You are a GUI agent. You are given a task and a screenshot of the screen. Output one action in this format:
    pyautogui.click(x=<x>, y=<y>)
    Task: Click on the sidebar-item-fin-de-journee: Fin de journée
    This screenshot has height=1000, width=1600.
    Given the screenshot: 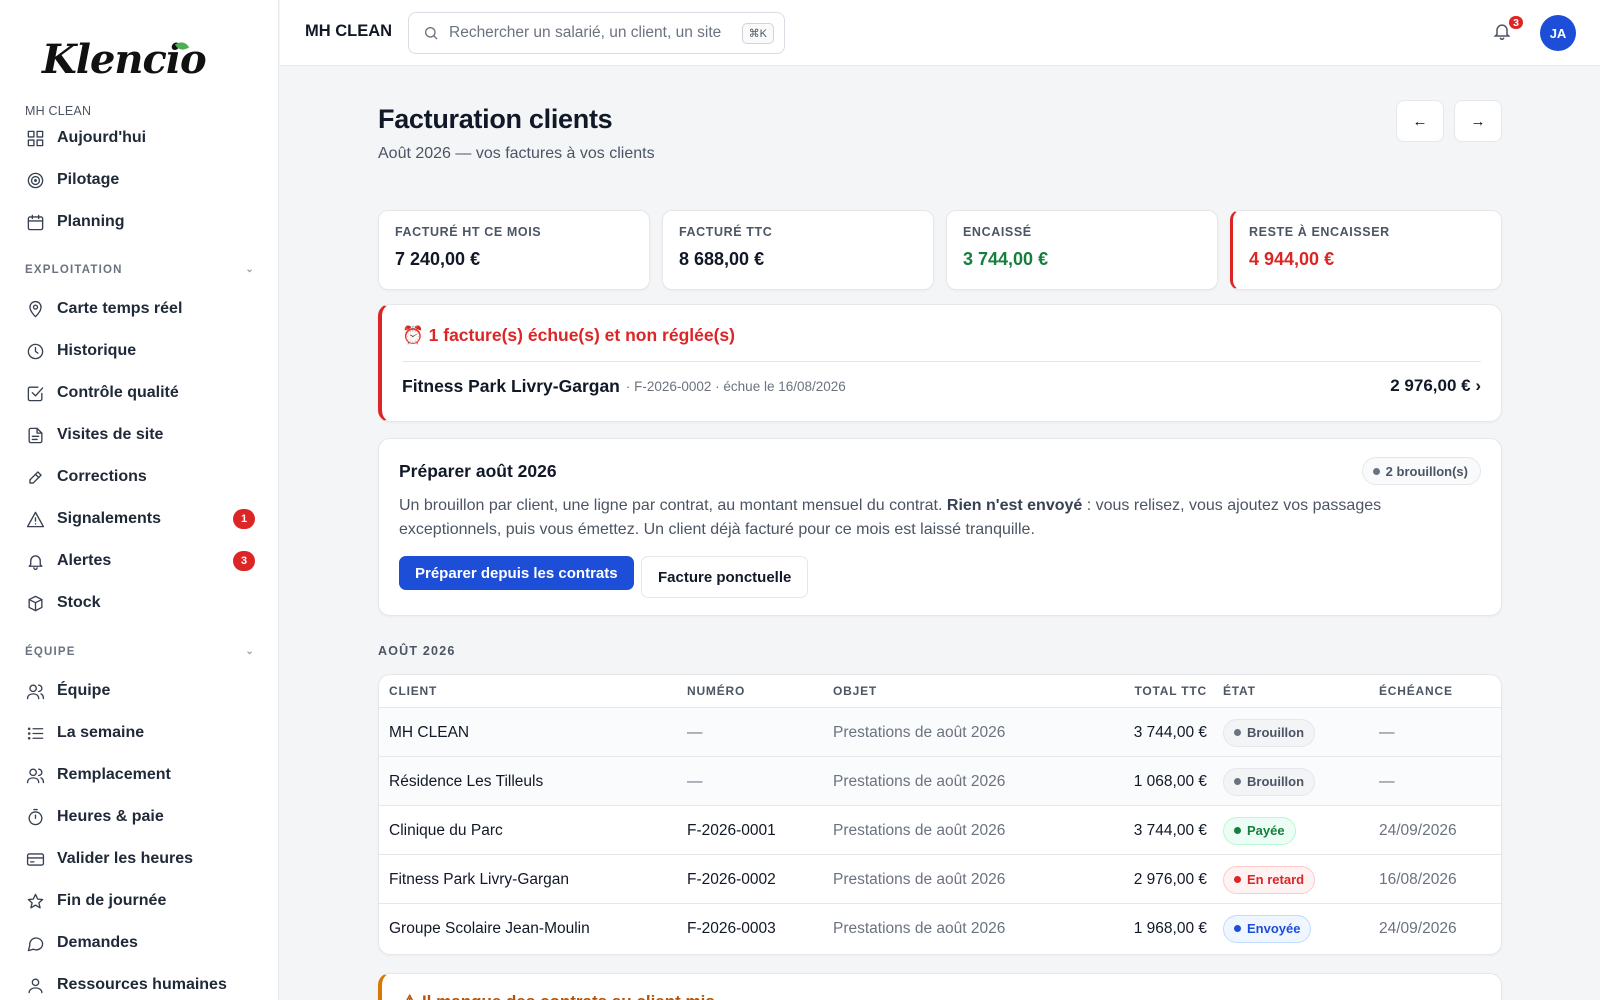 What is the action you would take?
    pyautogui.click(x=140, y=901)
    